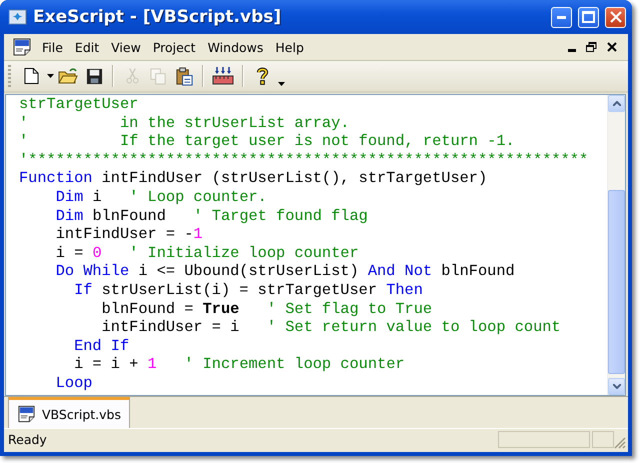 The width and height of the screenshot is (640, 463). I want to click on app-icon, so click(17, 17).